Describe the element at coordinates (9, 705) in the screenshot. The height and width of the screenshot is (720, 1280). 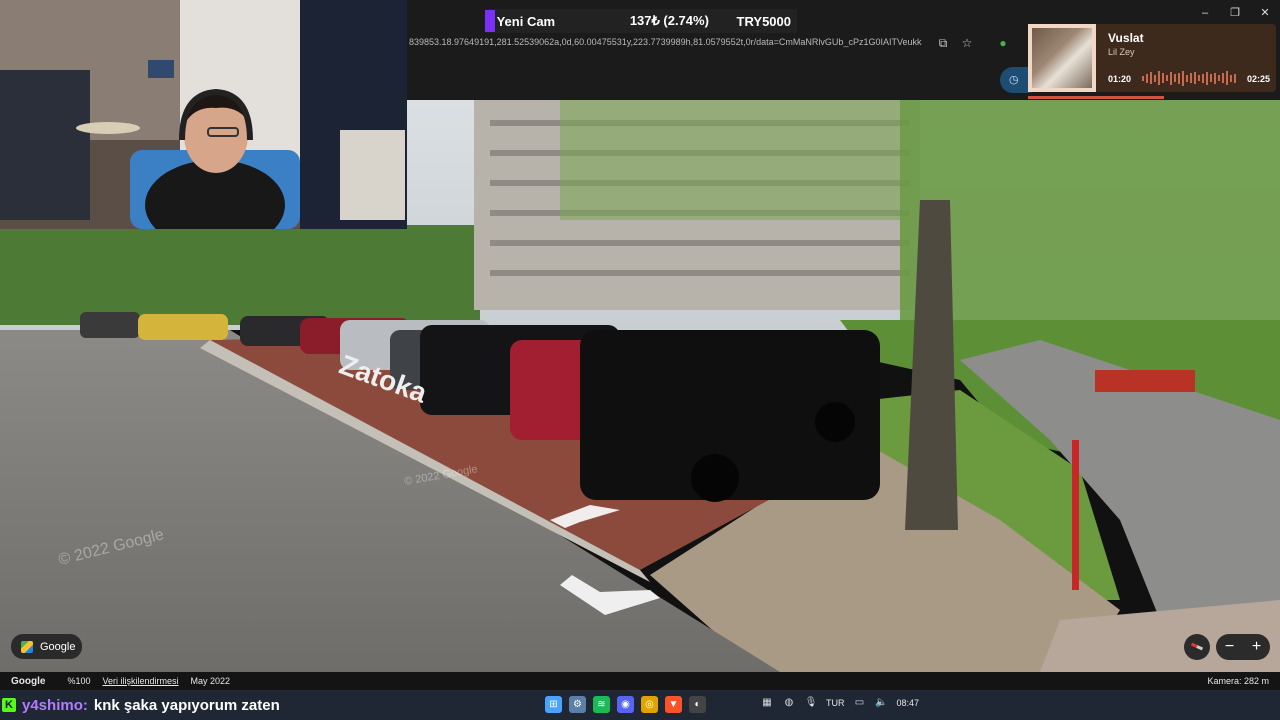
I see `kick-icon: K` at that location.